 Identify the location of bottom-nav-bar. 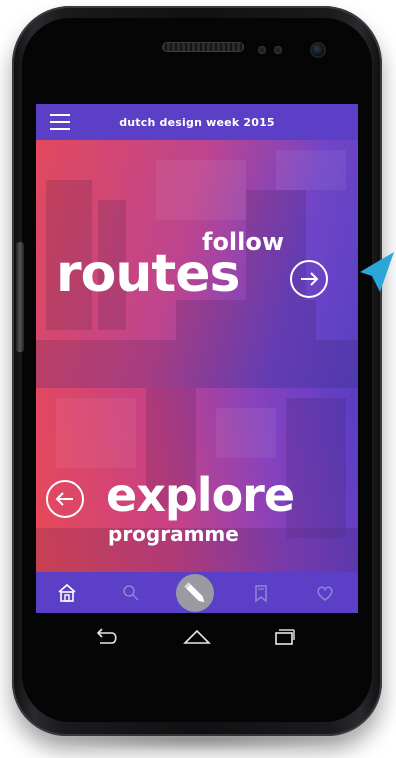
(197, 592).